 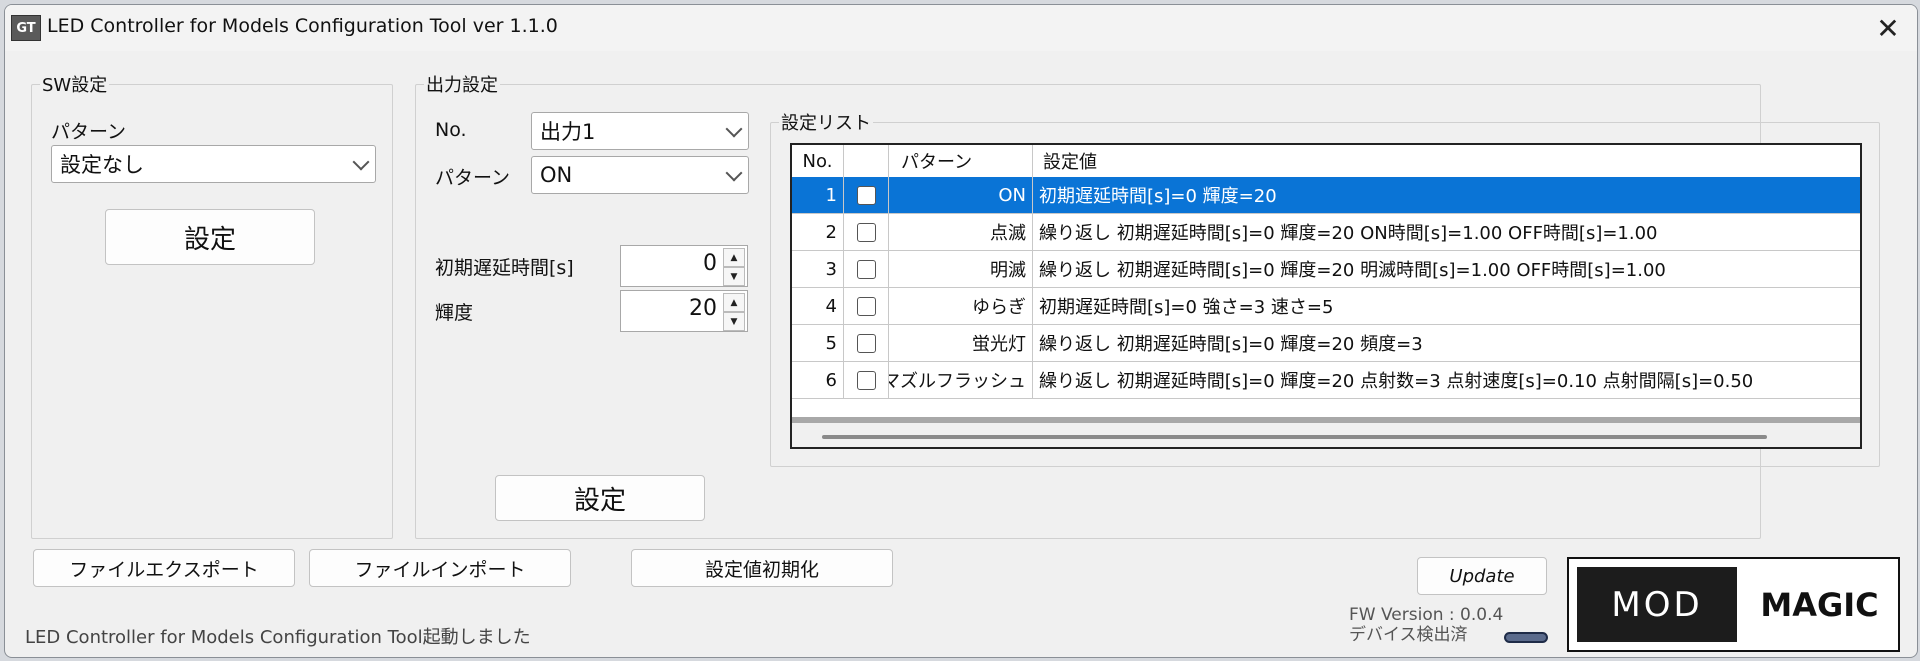 I want to click on output-pattern-label: パターン, so click(x=473, y=178).